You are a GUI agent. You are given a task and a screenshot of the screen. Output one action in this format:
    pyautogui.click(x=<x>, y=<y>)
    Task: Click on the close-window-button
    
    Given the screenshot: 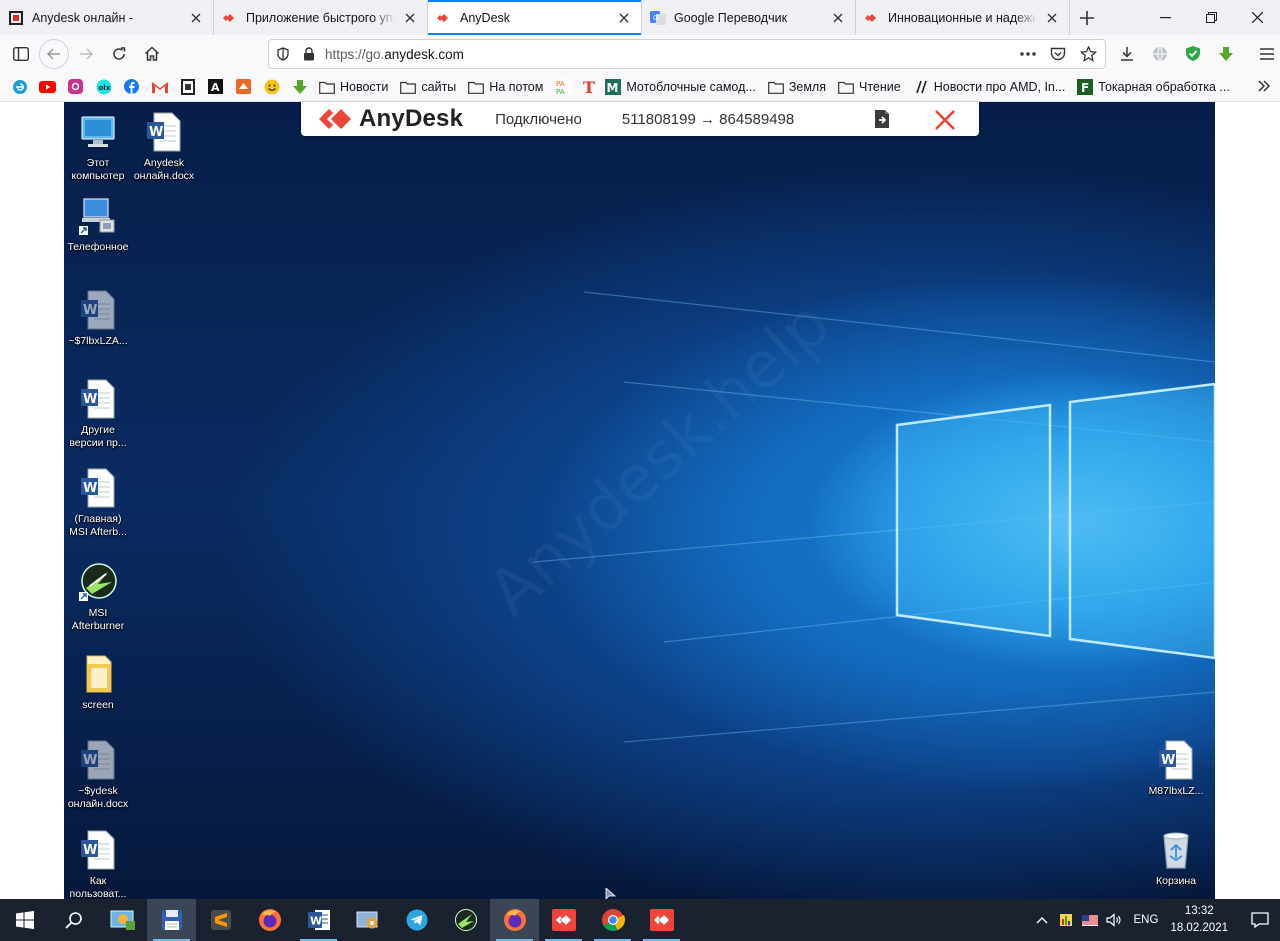 What is the action you would take?
    pyautogui.click(x=1257, y=17)
    